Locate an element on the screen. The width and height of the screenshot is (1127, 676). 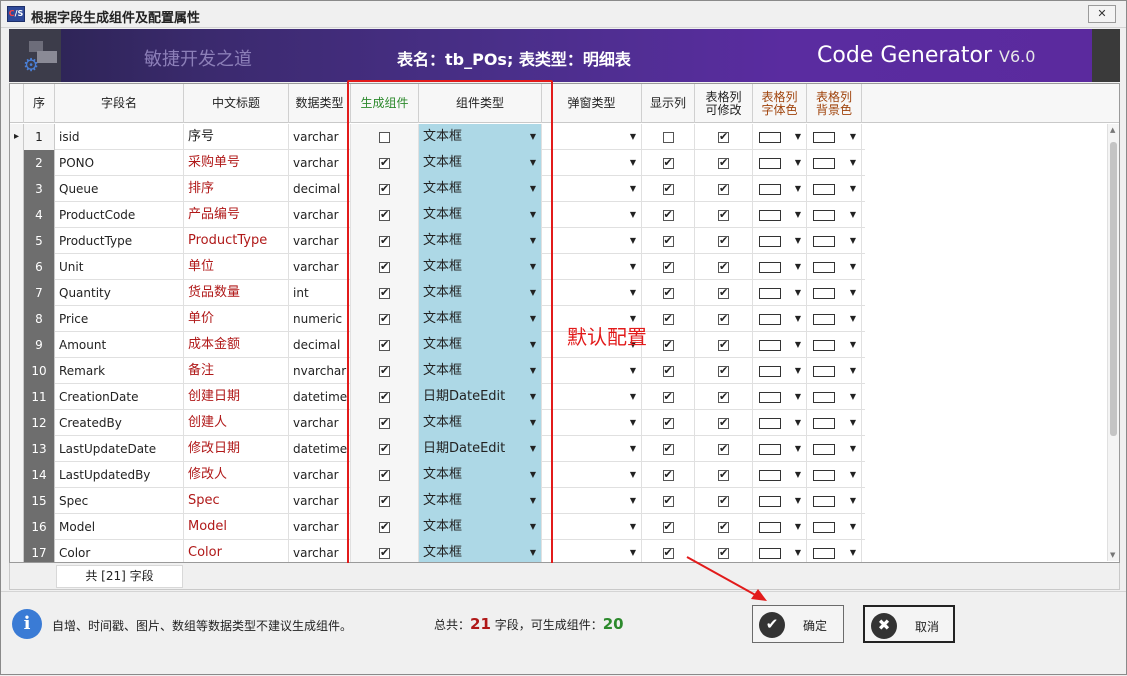
col-generate: 生成组件 is located at coordinates (385, 103).